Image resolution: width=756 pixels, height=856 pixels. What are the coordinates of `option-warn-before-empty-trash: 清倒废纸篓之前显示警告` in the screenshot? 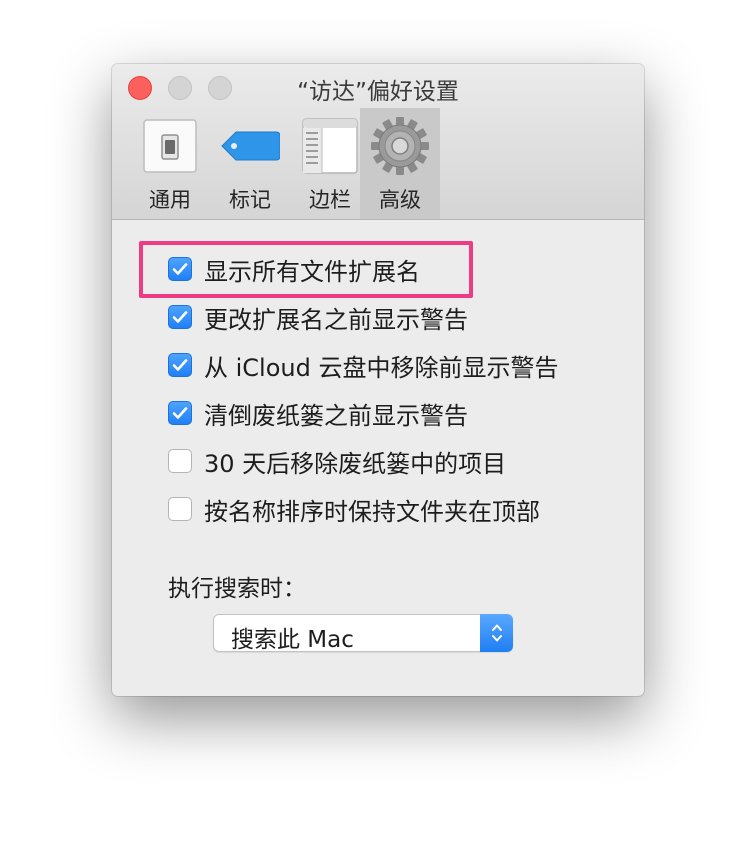 It's located at (318, 414).